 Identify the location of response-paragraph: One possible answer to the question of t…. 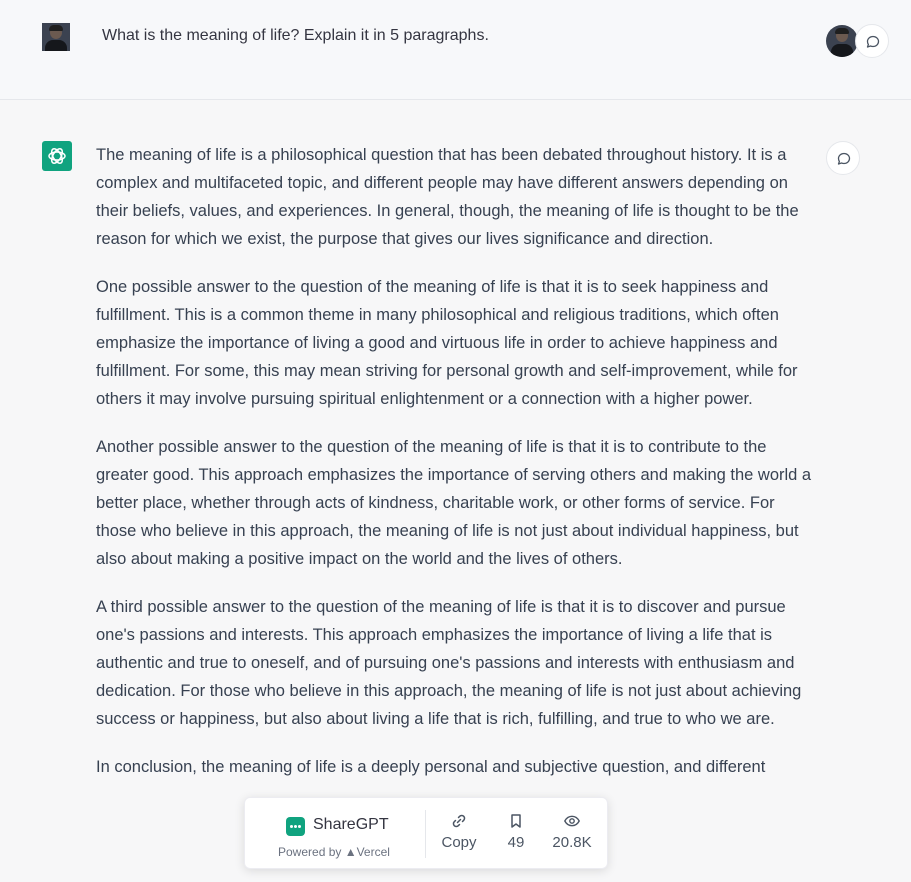
(447, 343).